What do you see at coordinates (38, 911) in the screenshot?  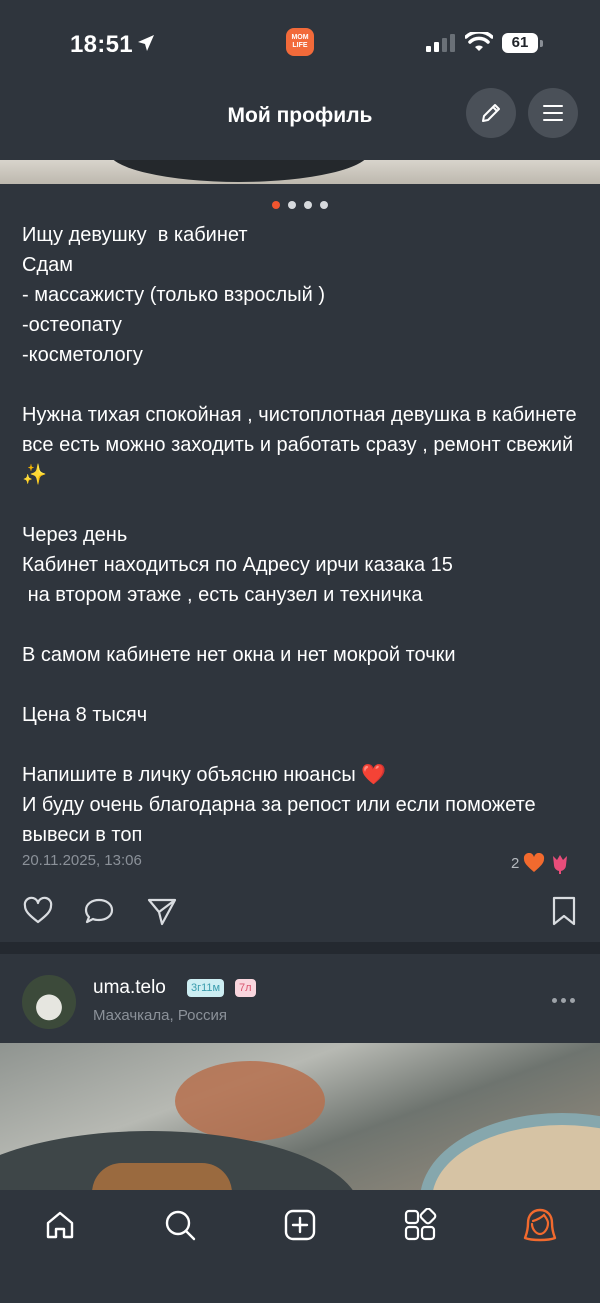 I see `like-icon` at bounding box center [38, 911].